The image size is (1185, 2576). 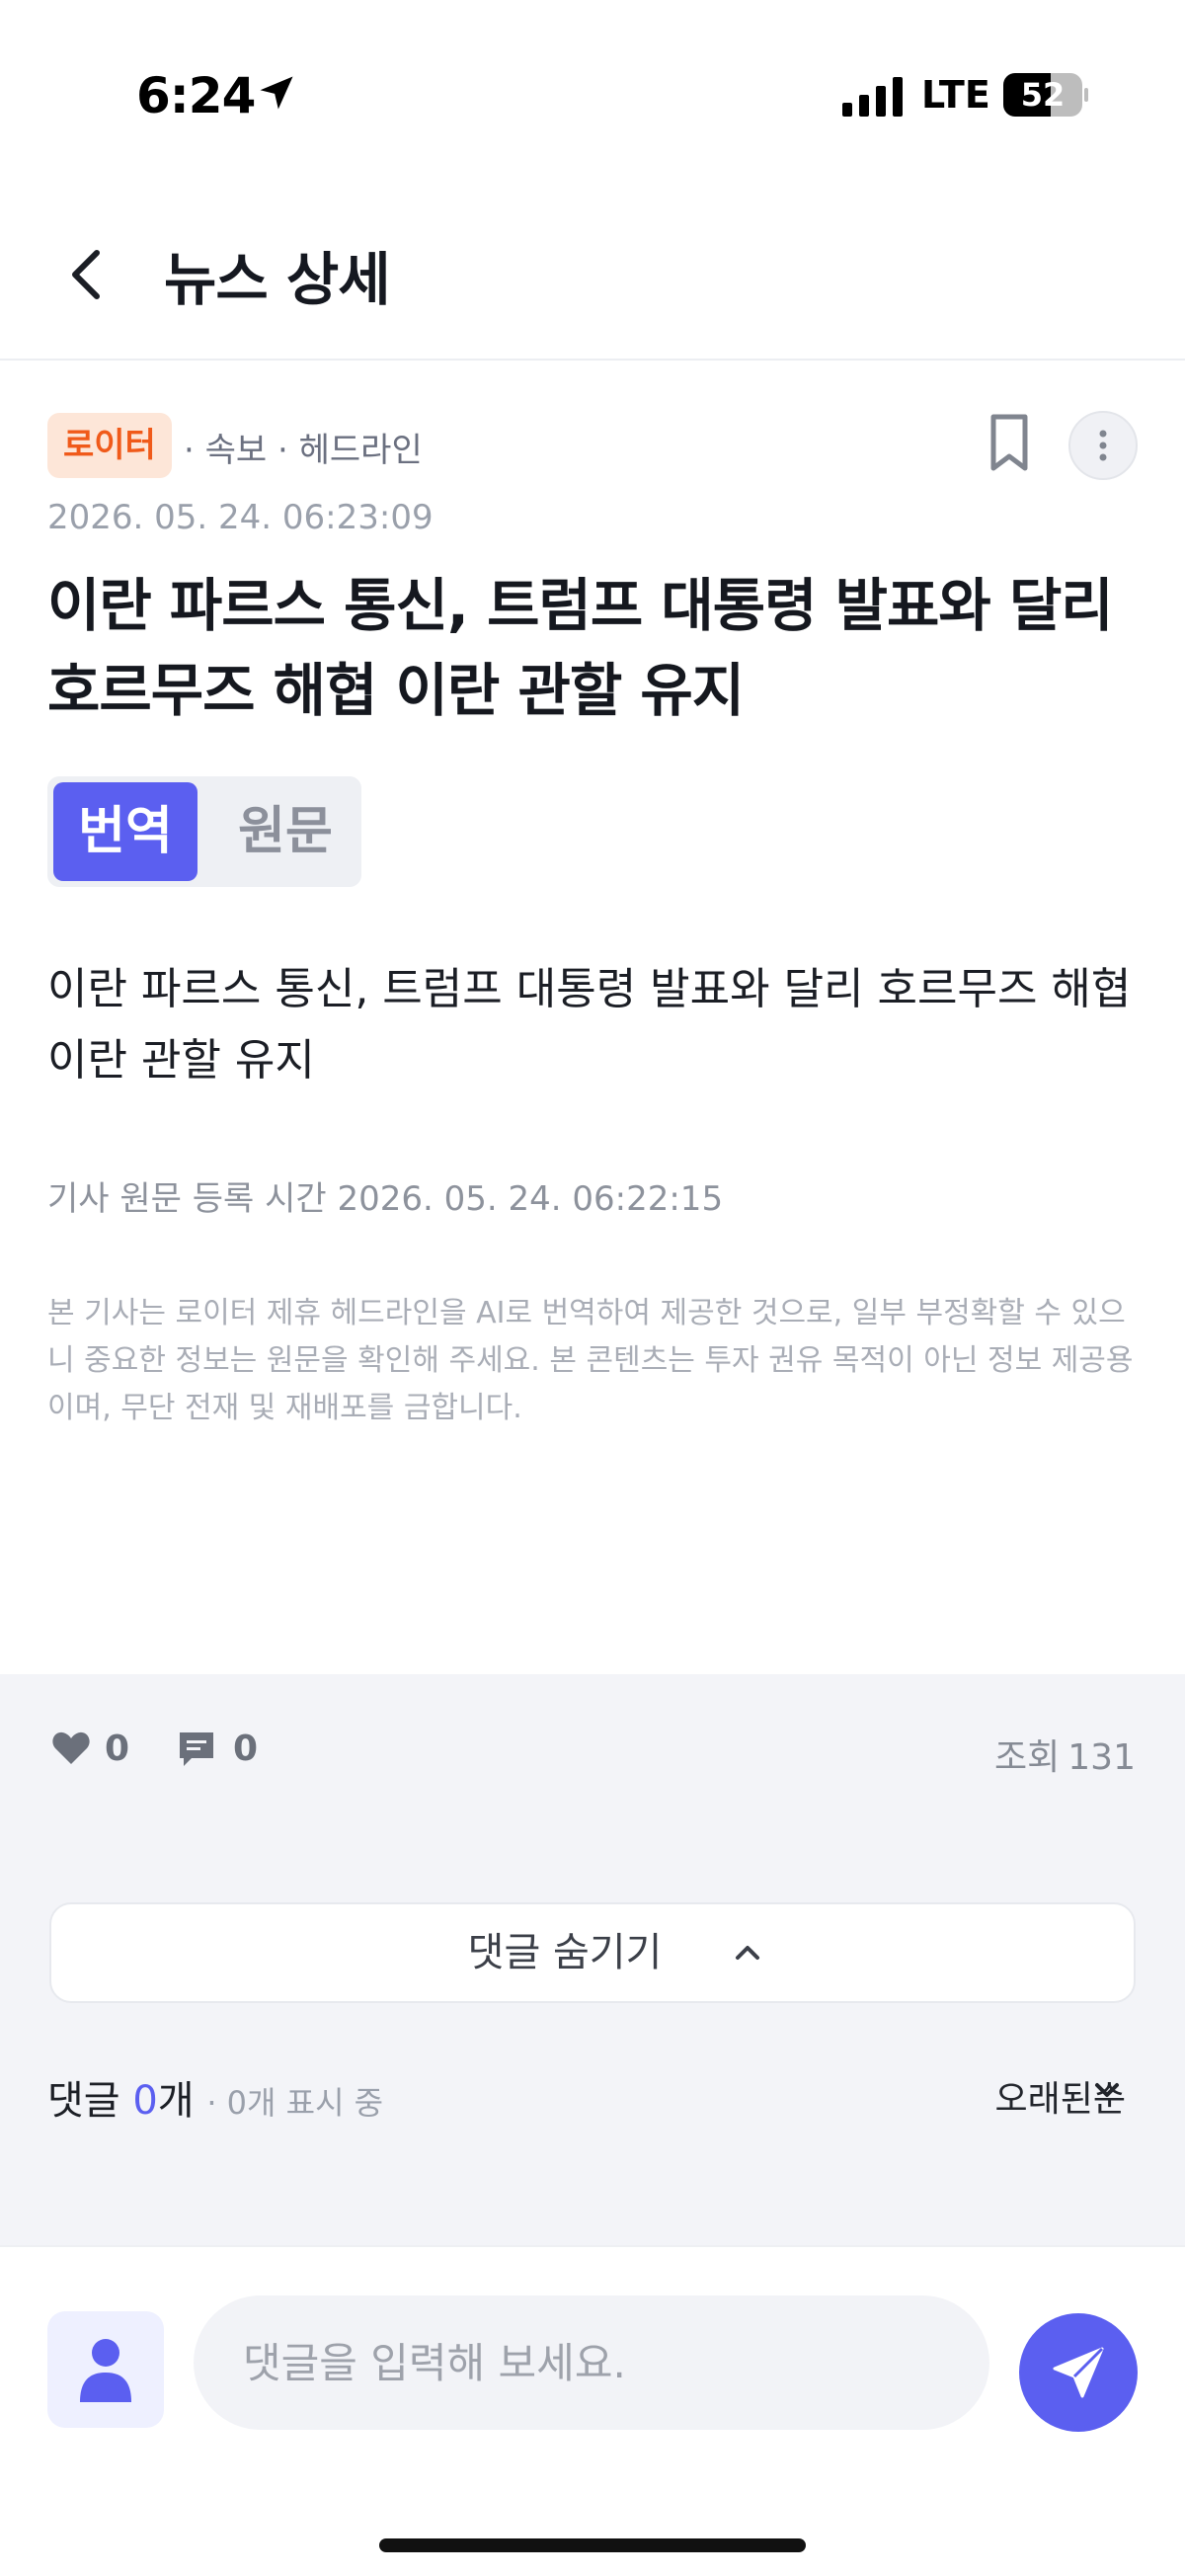 I want to click on comments-summary-suffix: 개, so click(x=176, y=2101).